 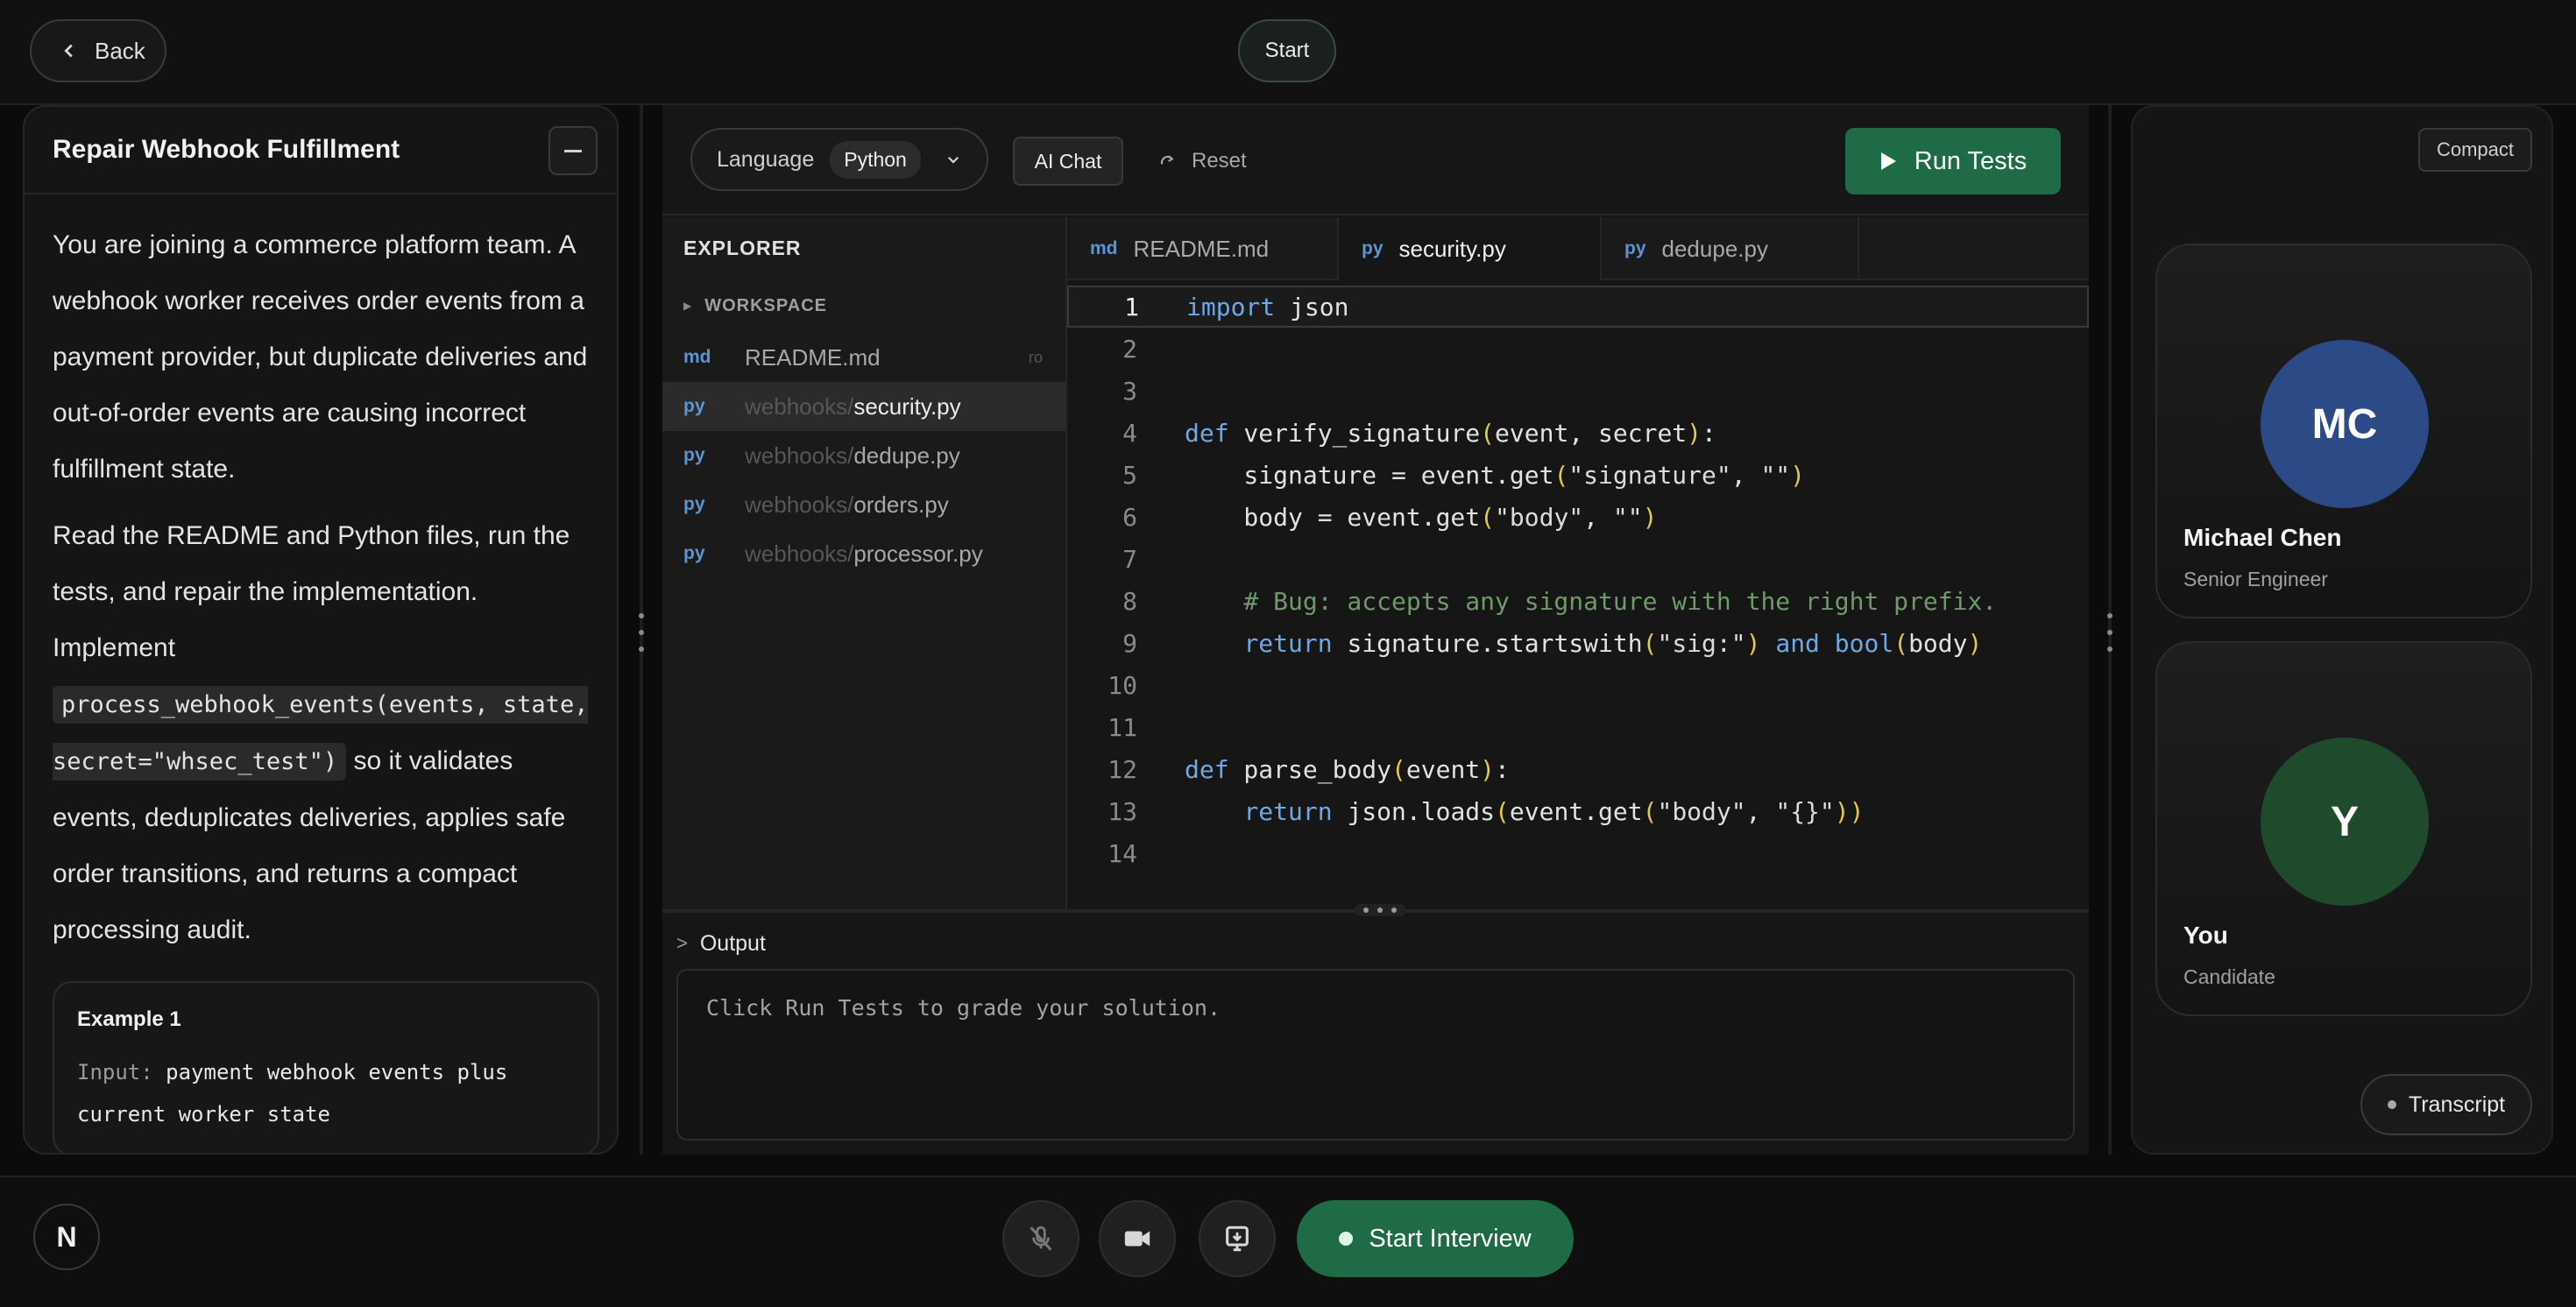 What do you see at coordinates (906, 455) in the screenshot?
I see `file-name: dedupe.py` at bounding box center [906, 455].